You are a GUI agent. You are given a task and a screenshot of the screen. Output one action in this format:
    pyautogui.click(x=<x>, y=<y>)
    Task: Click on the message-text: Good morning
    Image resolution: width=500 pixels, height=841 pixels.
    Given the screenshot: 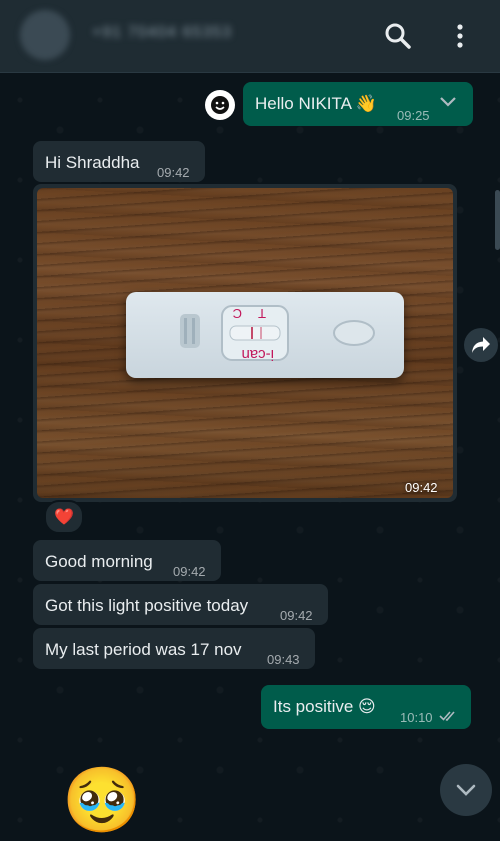 What is the action you would take?
    pyautogui.click(x=99, y=561)
    